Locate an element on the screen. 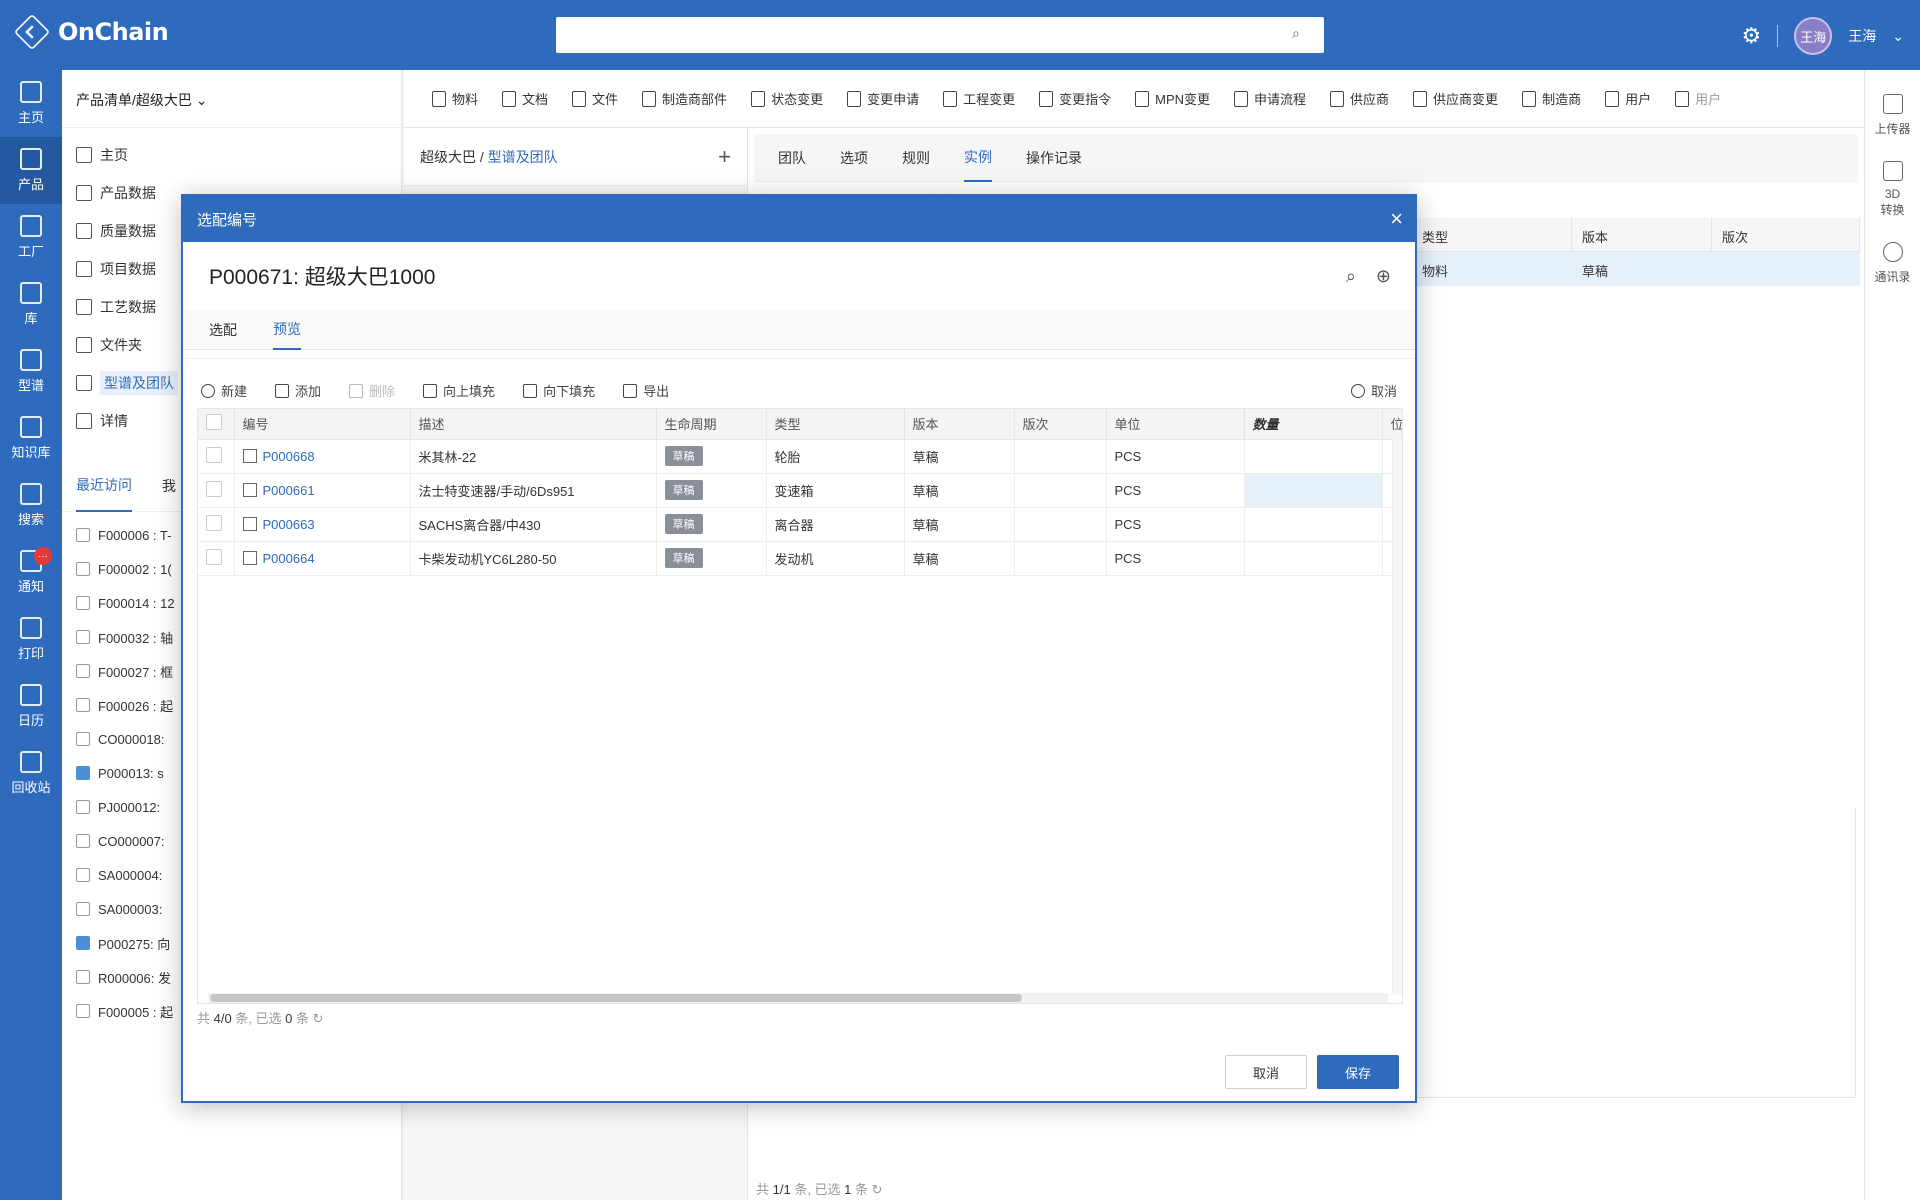 This screenshot has height=1200, width=1920. toolbar-apply-flow: 申请流程 is located at coordinates (1270, 98).